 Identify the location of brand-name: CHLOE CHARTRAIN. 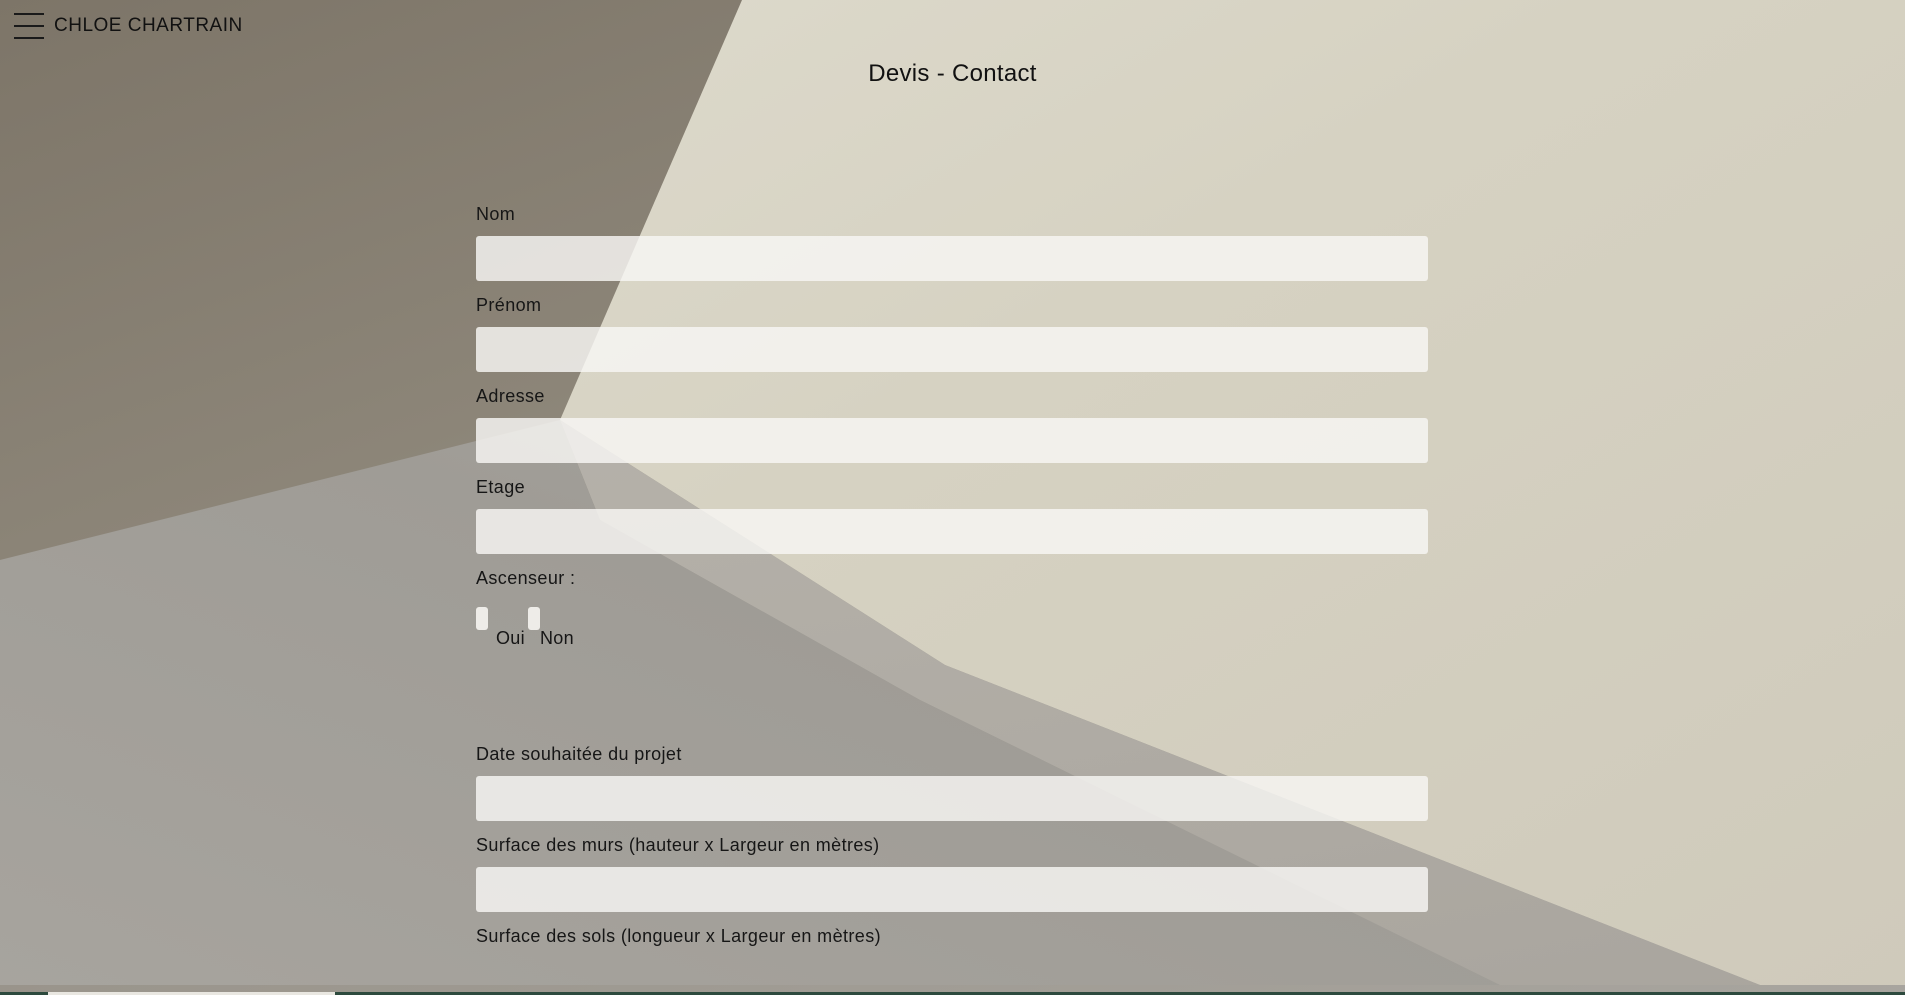
(148, 26).